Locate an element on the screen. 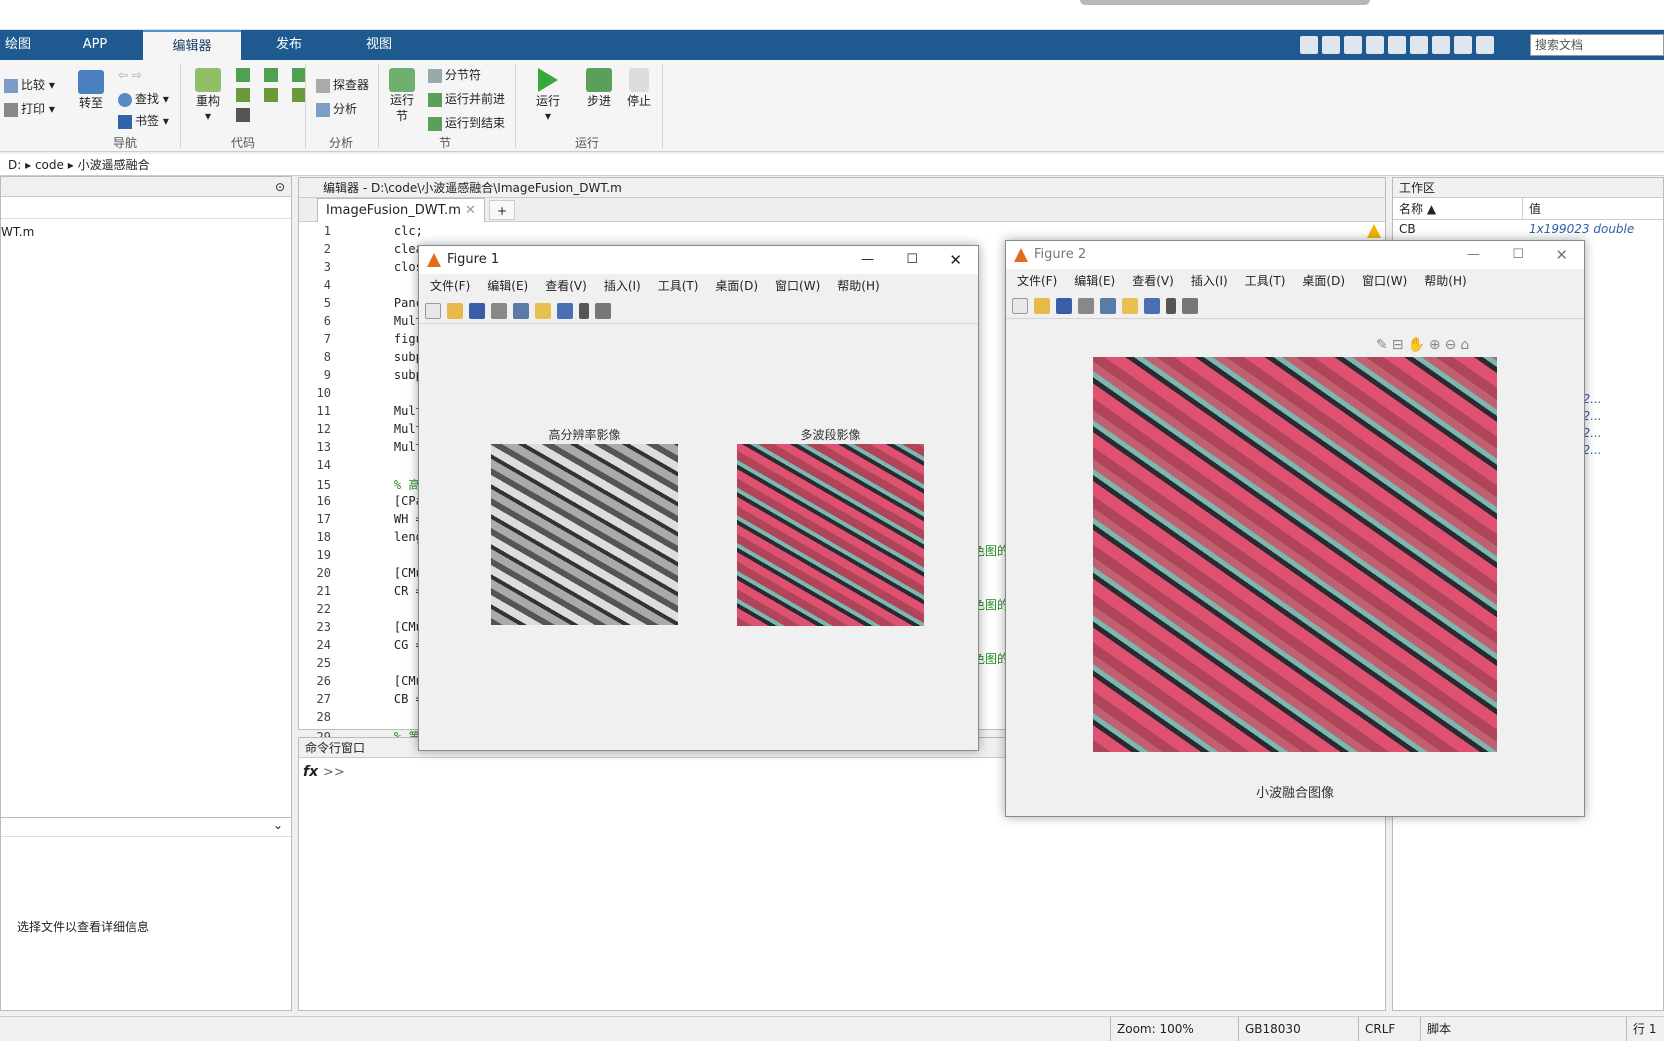  code-line: 1 clc; is located at coordinates (599, 231).